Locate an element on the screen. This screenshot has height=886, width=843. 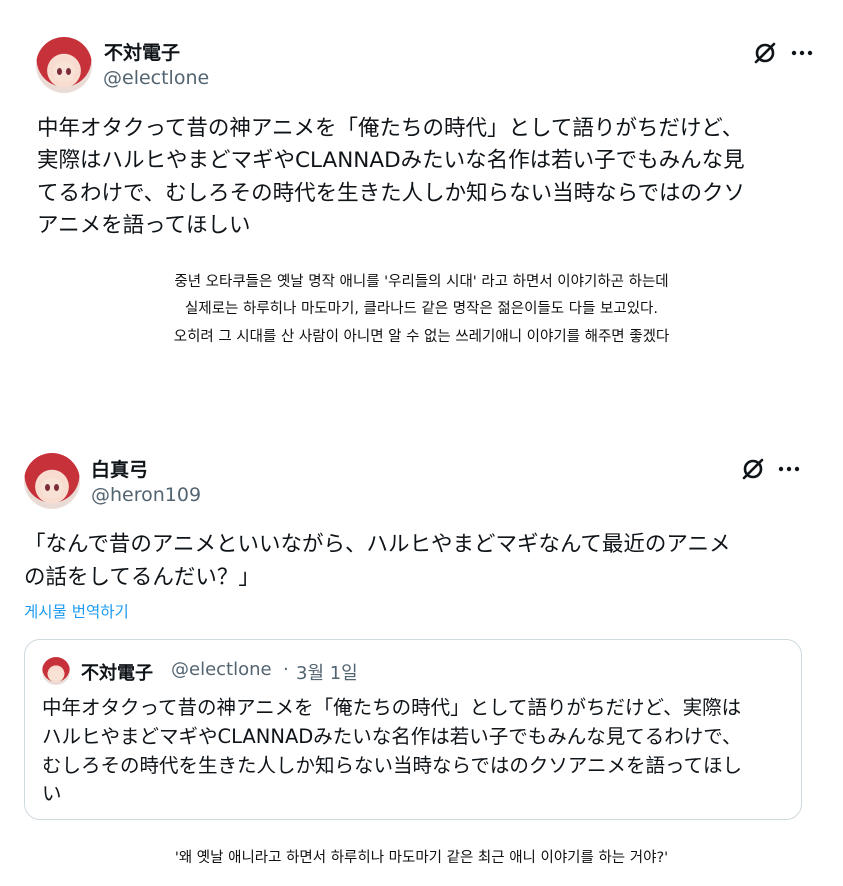
translate-post-link: 게시물 번역하기 is located at coordinates (76, 611).